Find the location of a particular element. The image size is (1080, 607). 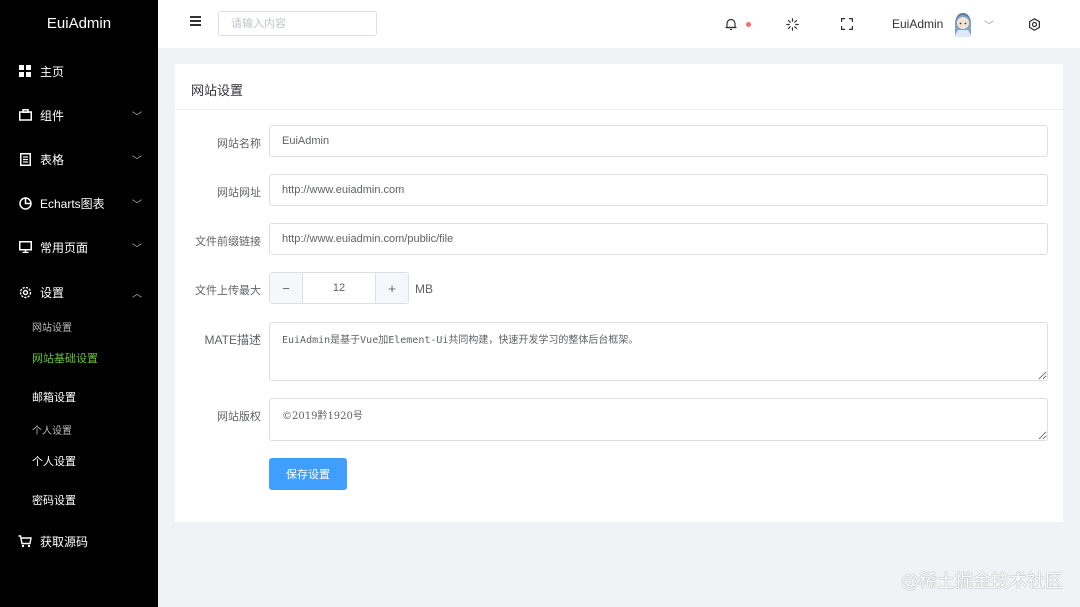

unit-label: MB is located at coordinates (424, 289).